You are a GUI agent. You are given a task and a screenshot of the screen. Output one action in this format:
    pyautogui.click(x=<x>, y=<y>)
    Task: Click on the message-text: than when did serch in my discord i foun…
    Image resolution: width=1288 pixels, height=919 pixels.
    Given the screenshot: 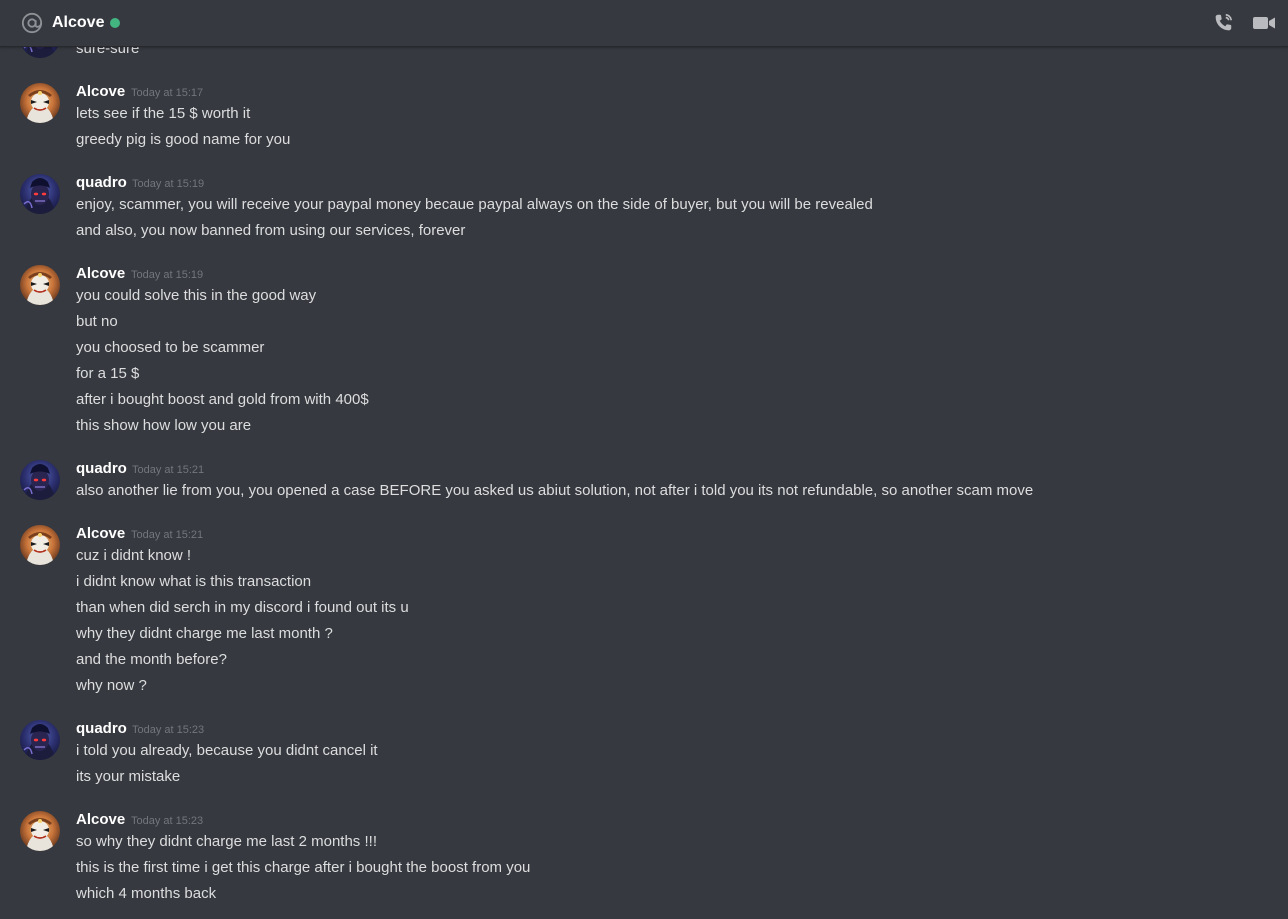 What is the action you would take?
    pyautogui.click(x=242, y=607)
    